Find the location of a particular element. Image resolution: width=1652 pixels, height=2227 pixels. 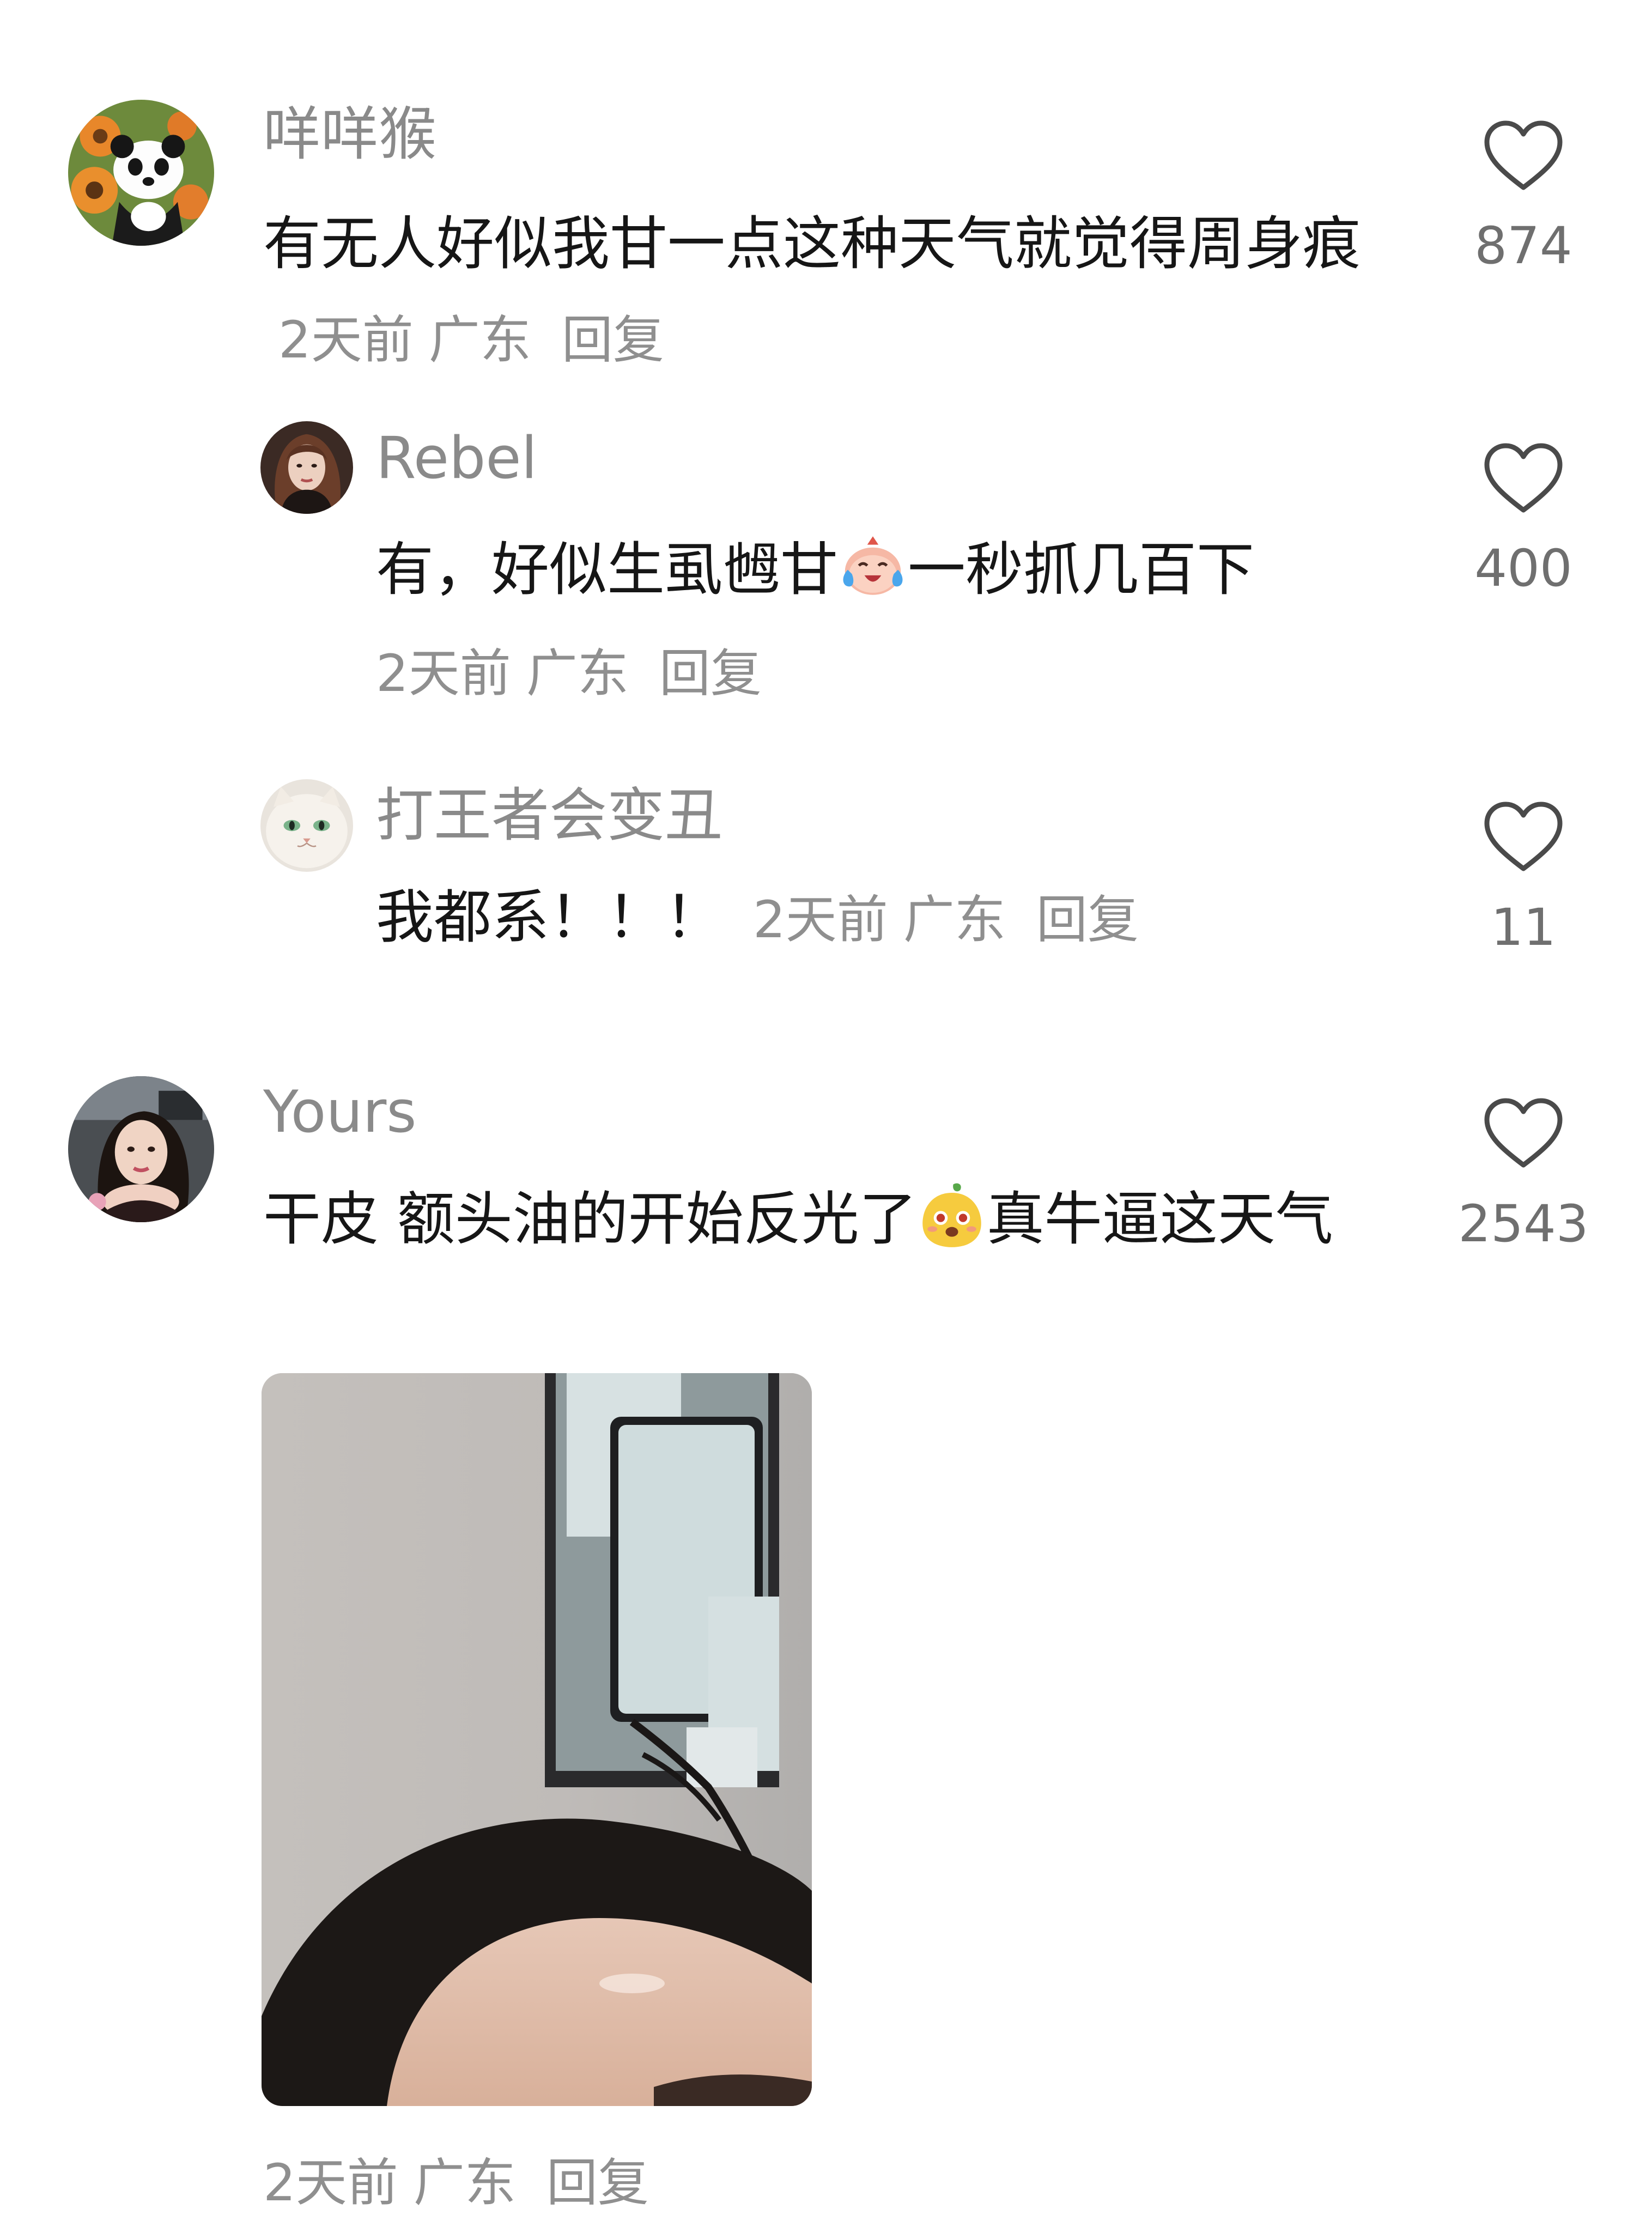

comment-body: 有无人好似我甘一点这种天气就觉得周身痕 is located at coordinates (812, 244).